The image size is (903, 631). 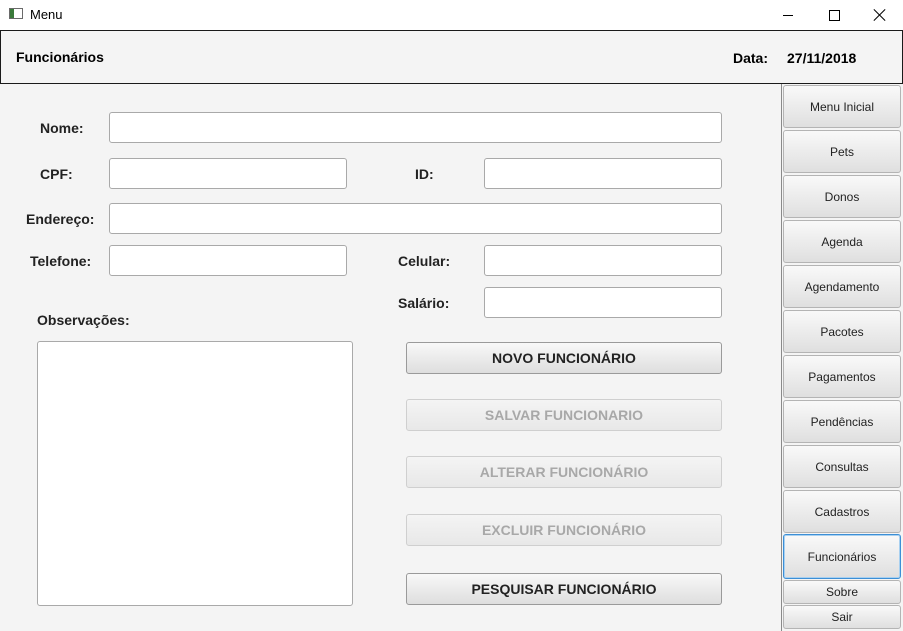 What do you see at coordinates (564, 589) in the screenshot?
I see `pesquisar-funcionario-button: PESQUISAR FUNCIONÁRIO` at bounding box center [564, 589].